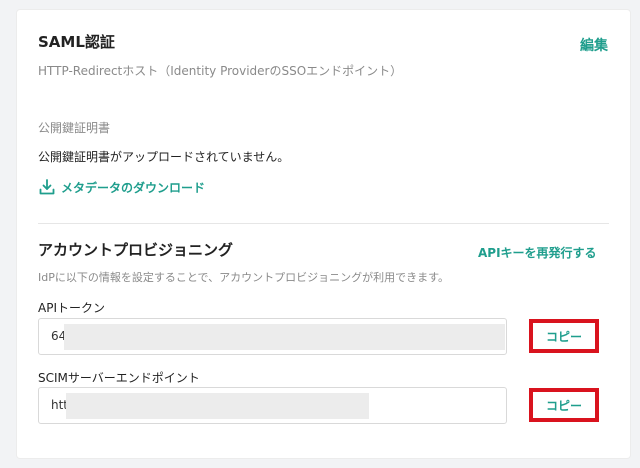  What do you see at coordinates (284, 337) in the screenshot?
I see `api-token-redaction` at bounding box center [284, 337].